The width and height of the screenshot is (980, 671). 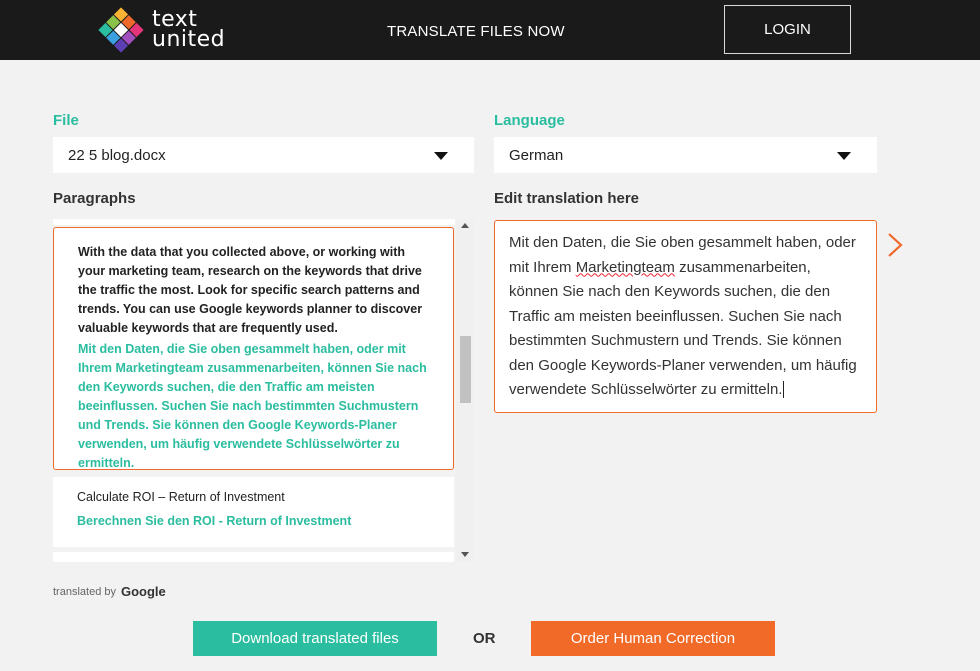 I want to click on top-navigation-bar: text united TRANSLATE FILES NOW LOGIN, so click(x=490, y=30).